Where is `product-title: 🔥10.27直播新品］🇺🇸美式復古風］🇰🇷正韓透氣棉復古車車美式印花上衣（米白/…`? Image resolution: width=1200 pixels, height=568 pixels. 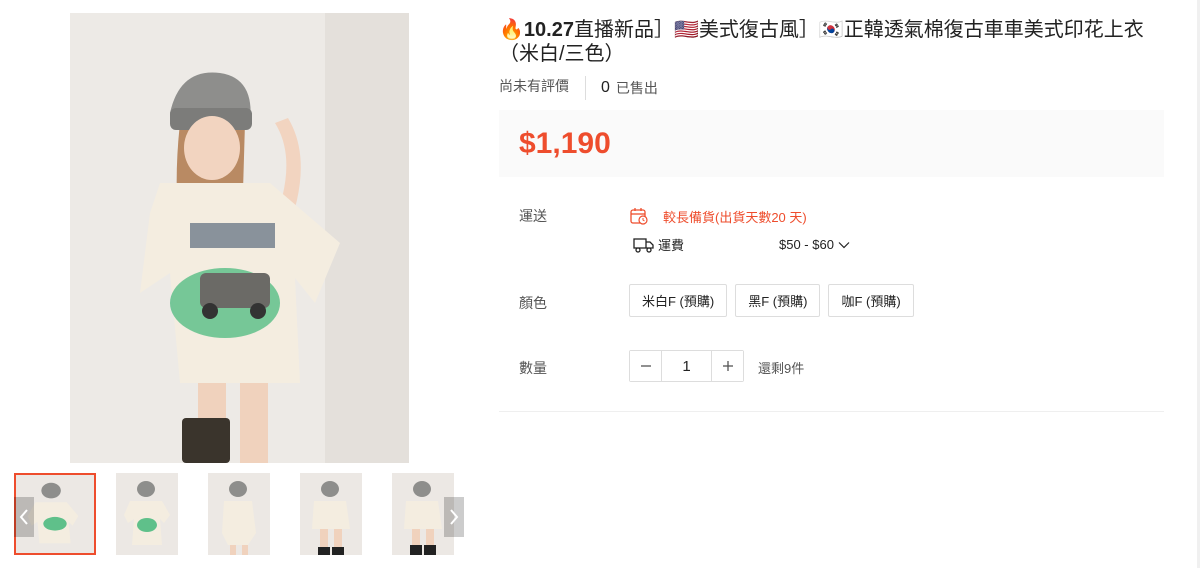 product-title: 🔥10.27直播新品］🇺🇸美式復古風］🇰🇷正韓透氣棉復古車車美式印花上衣（米白/… is located at coordinates (831, 42).